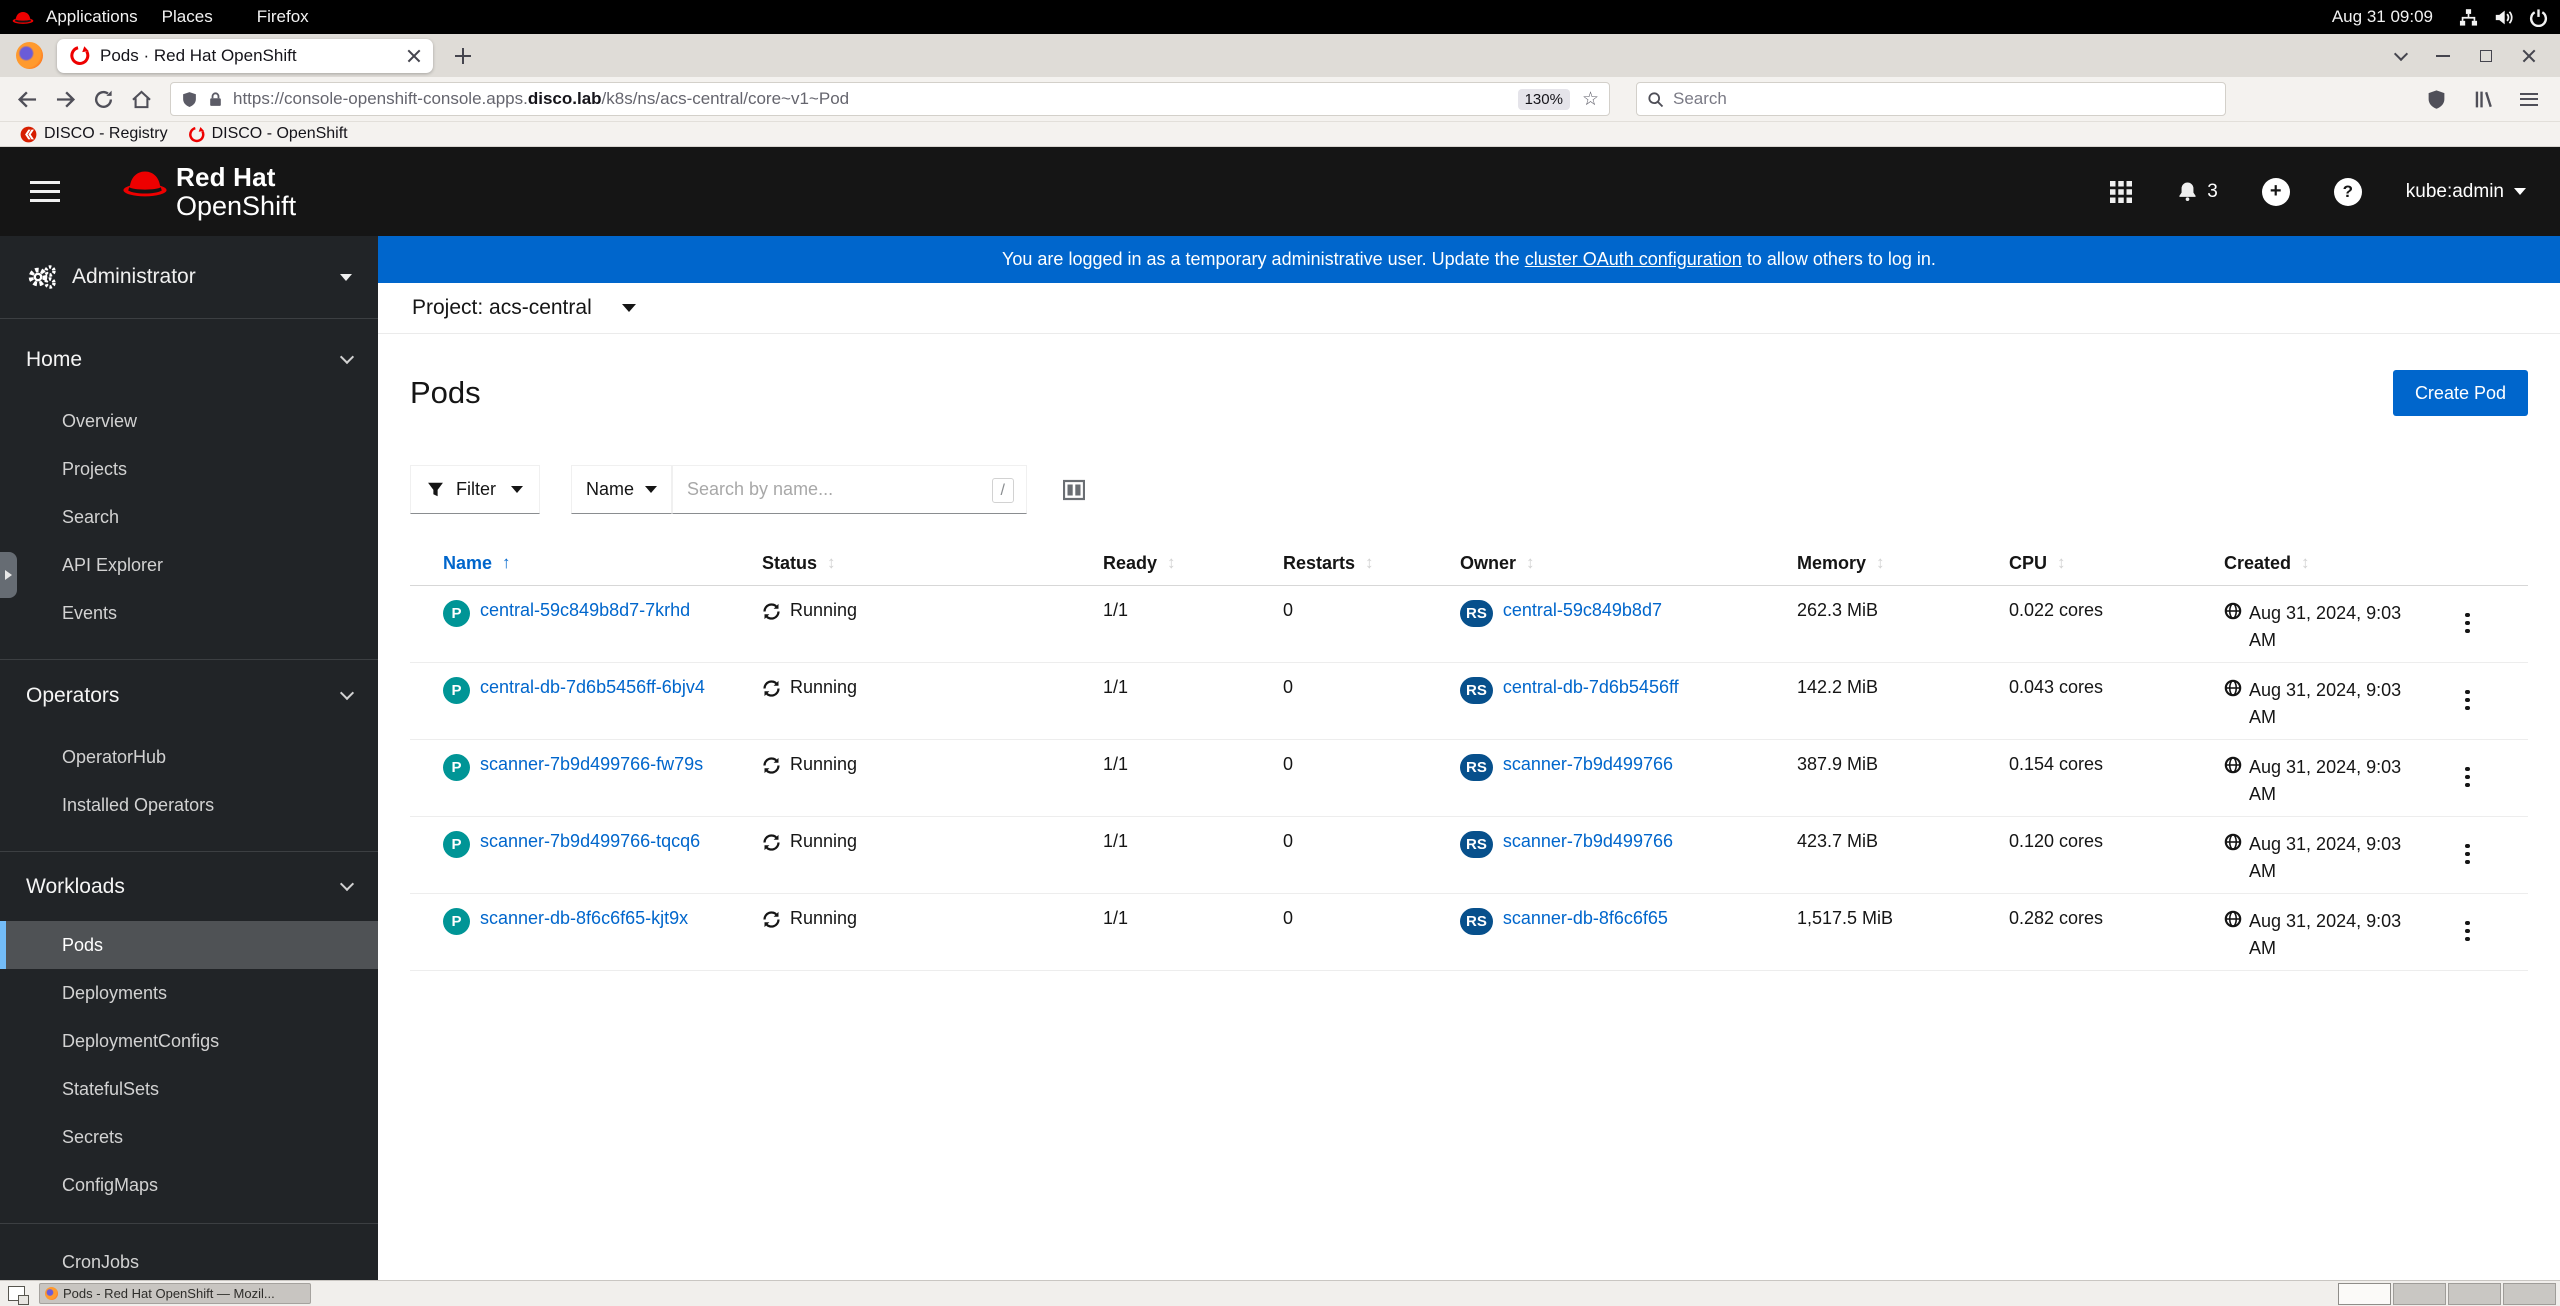  Describe the element at coordinates (463, 55) in the screenshot. I see `new-tab-button` at that location.